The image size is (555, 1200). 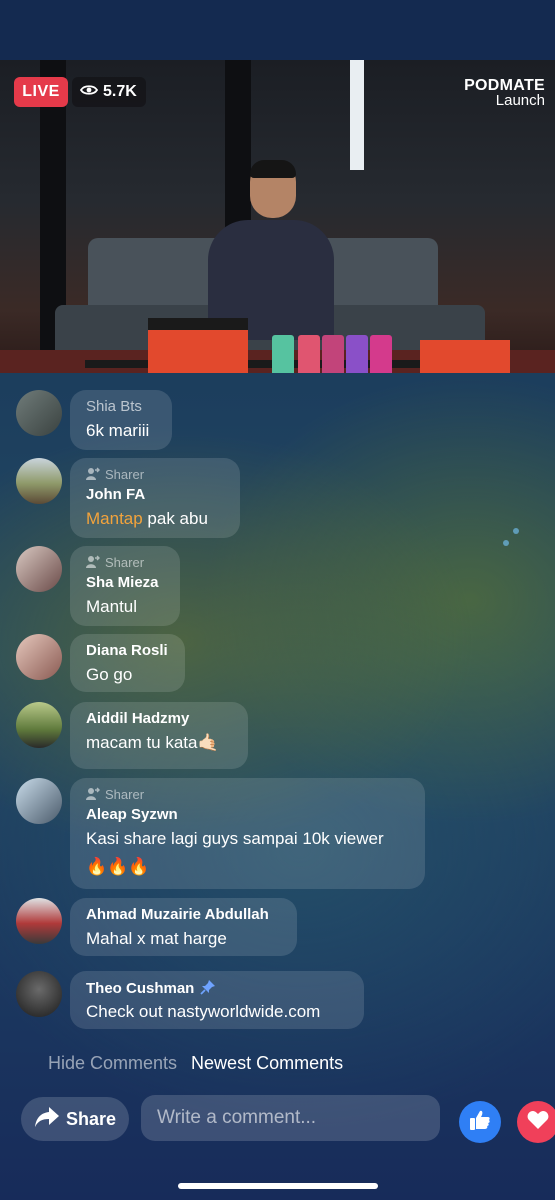 I want to click on comment-bubble: Sharer John FA Mantap pak abu, so click(x=155, y=498).